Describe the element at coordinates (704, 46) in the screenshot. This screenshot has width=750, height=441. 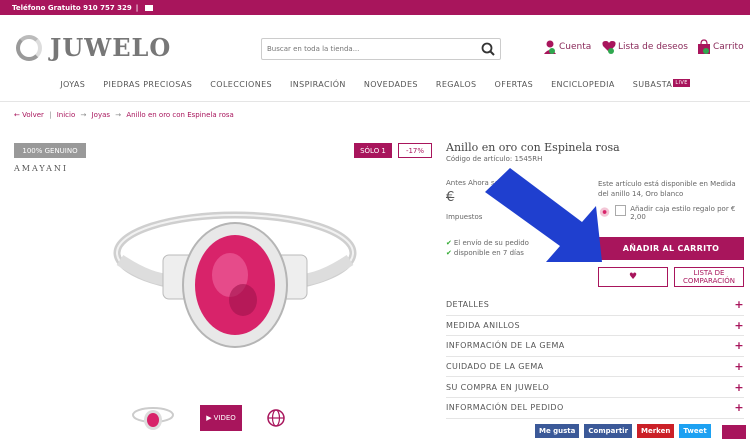
I see `shopping-bag-icon` at that location.